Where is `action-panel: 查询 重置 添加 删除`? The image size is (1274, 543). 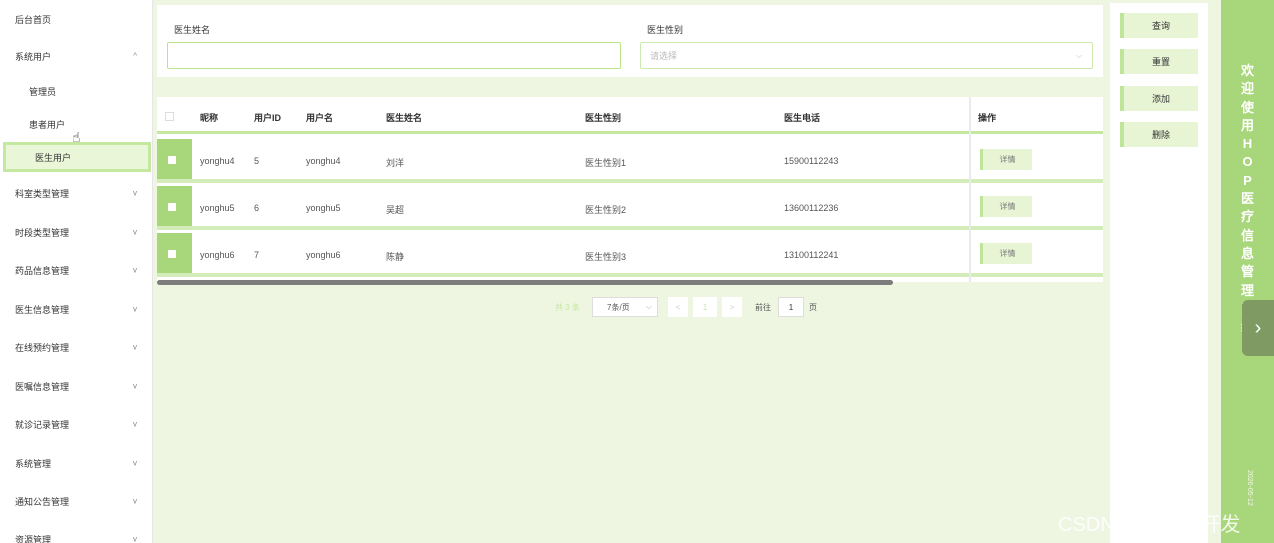
action-panel: 查询 重置 添加 删除 is located at coordinates (1159, 273).